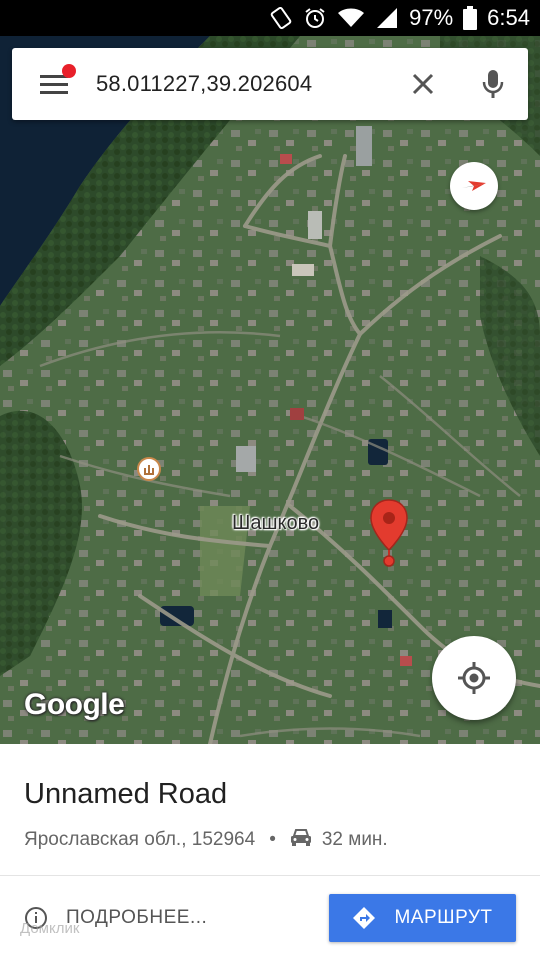 The height and width of the screenshot is (960, 540). What do you see at coordinates (470, 18) in the screenshot?
I see `battery-icon` at bounding box center [470, 18].